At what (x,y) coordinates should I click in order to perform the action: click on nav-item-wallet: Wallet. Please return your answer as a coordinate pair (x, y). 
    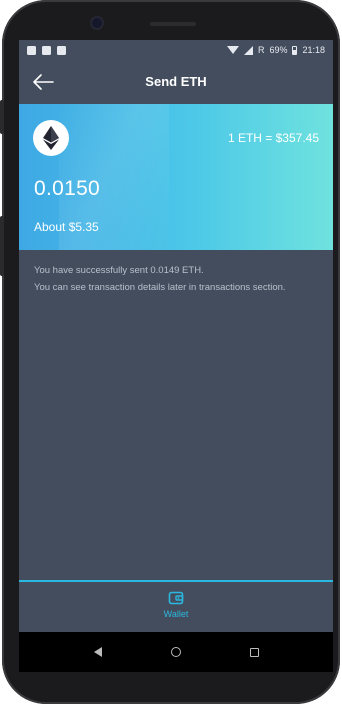
    Looking at the image, I should click on (176, 608).